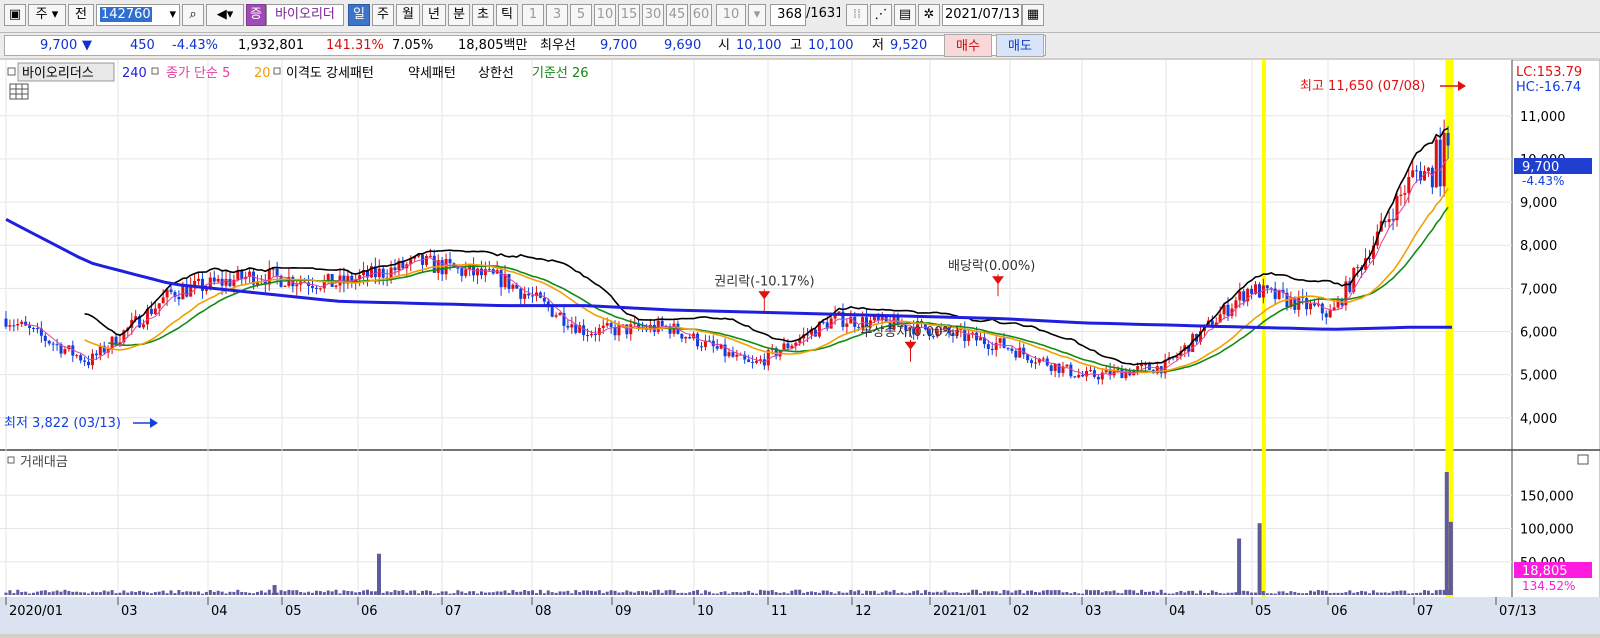 The width and height of the screenshot is (1600, 638). I want to click on search-icon: ⌕, so click(193, 15).